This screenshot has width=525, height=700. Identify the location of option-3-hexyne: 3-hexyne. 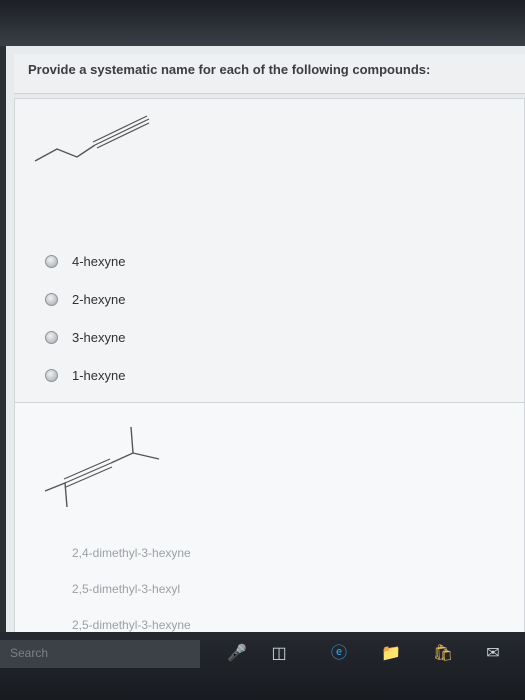
(85, 337).